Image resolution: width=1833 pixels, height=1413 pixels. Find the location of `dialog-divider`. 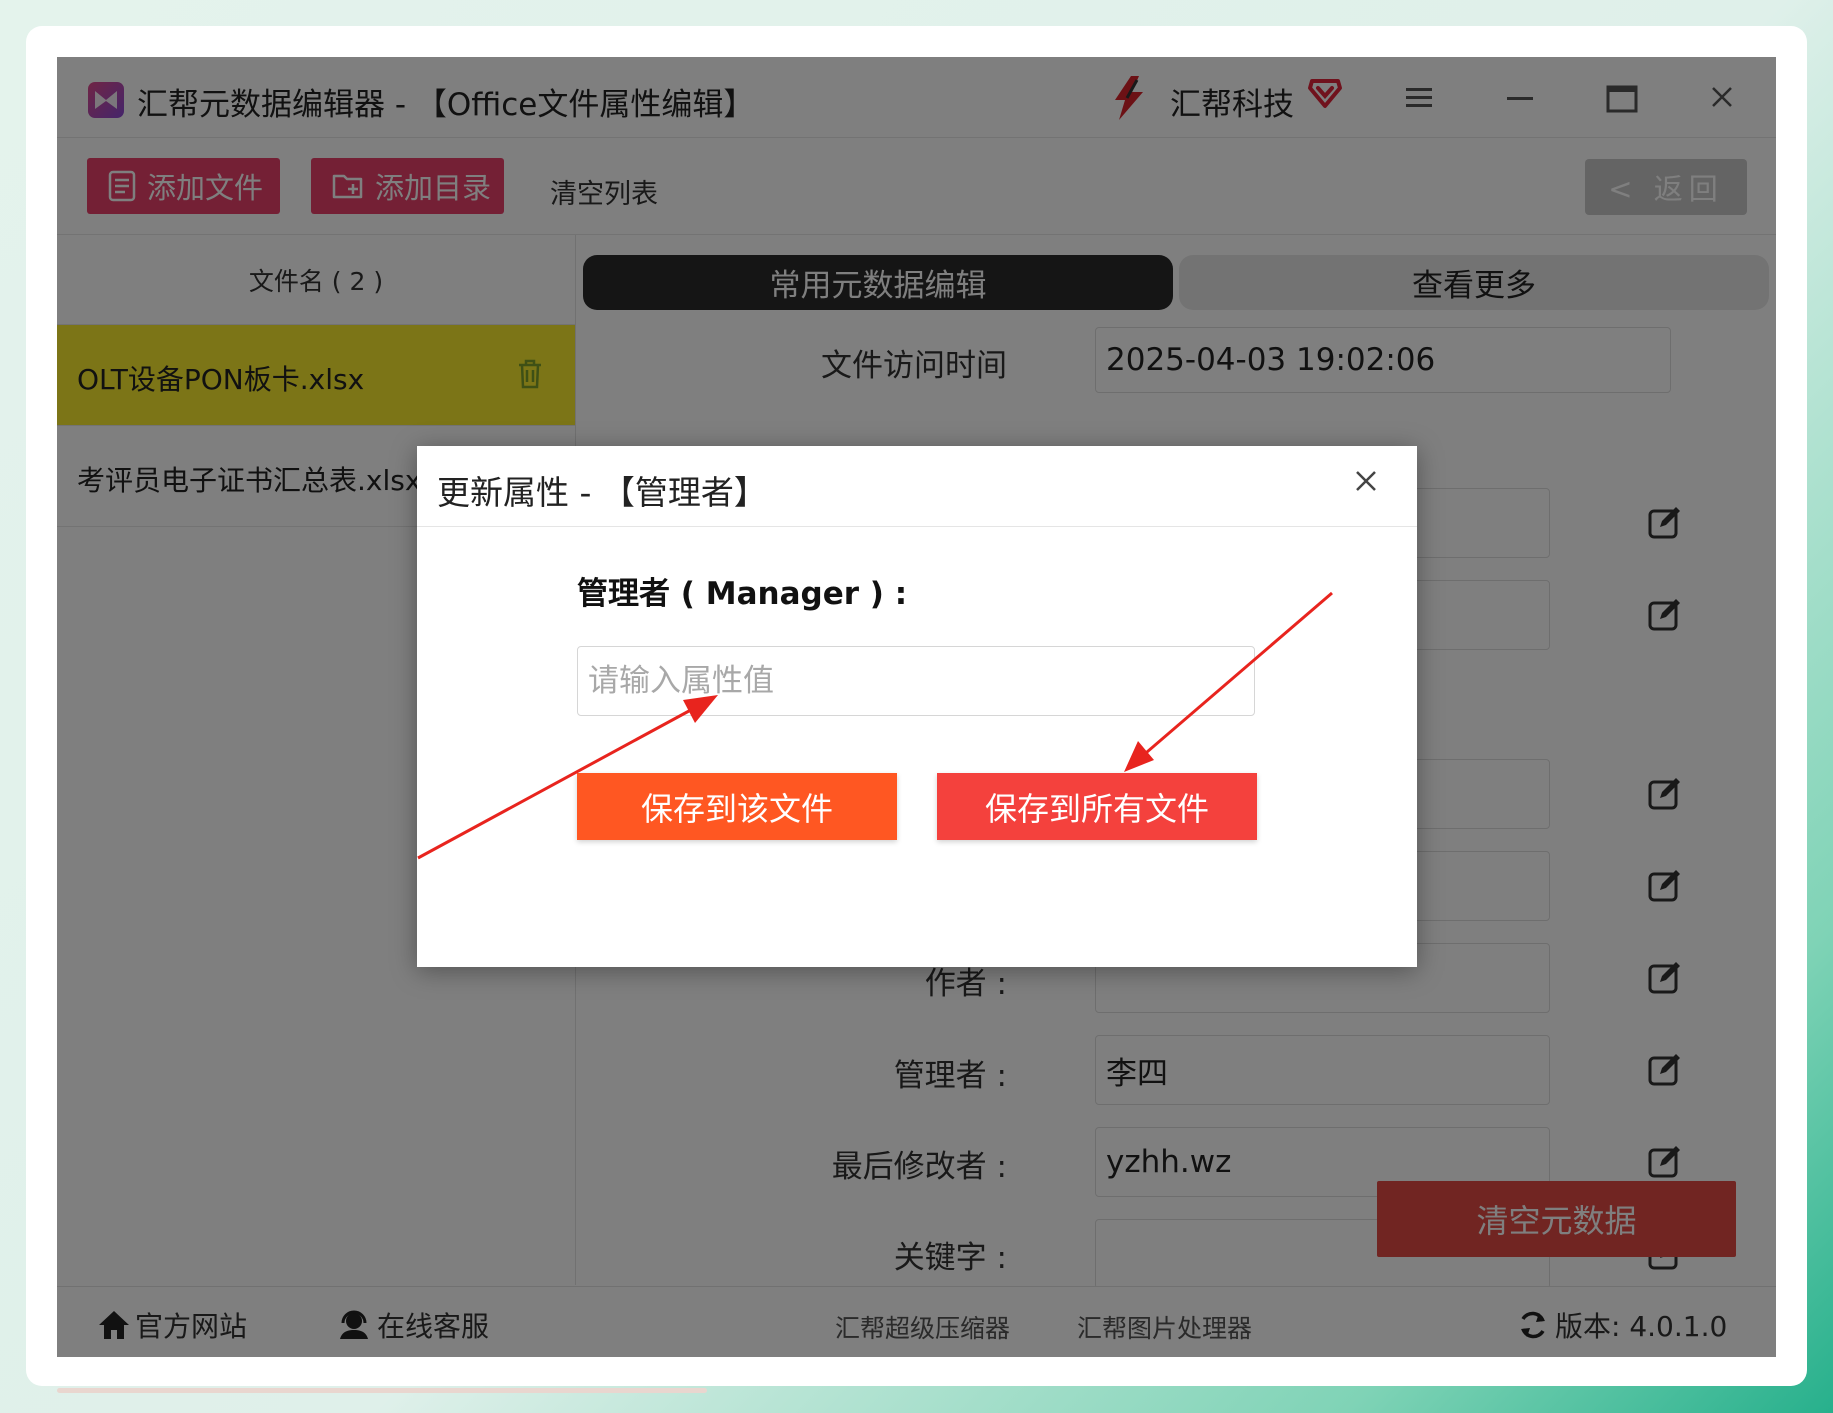

dialog-divider is located at coordinates (917, 526).